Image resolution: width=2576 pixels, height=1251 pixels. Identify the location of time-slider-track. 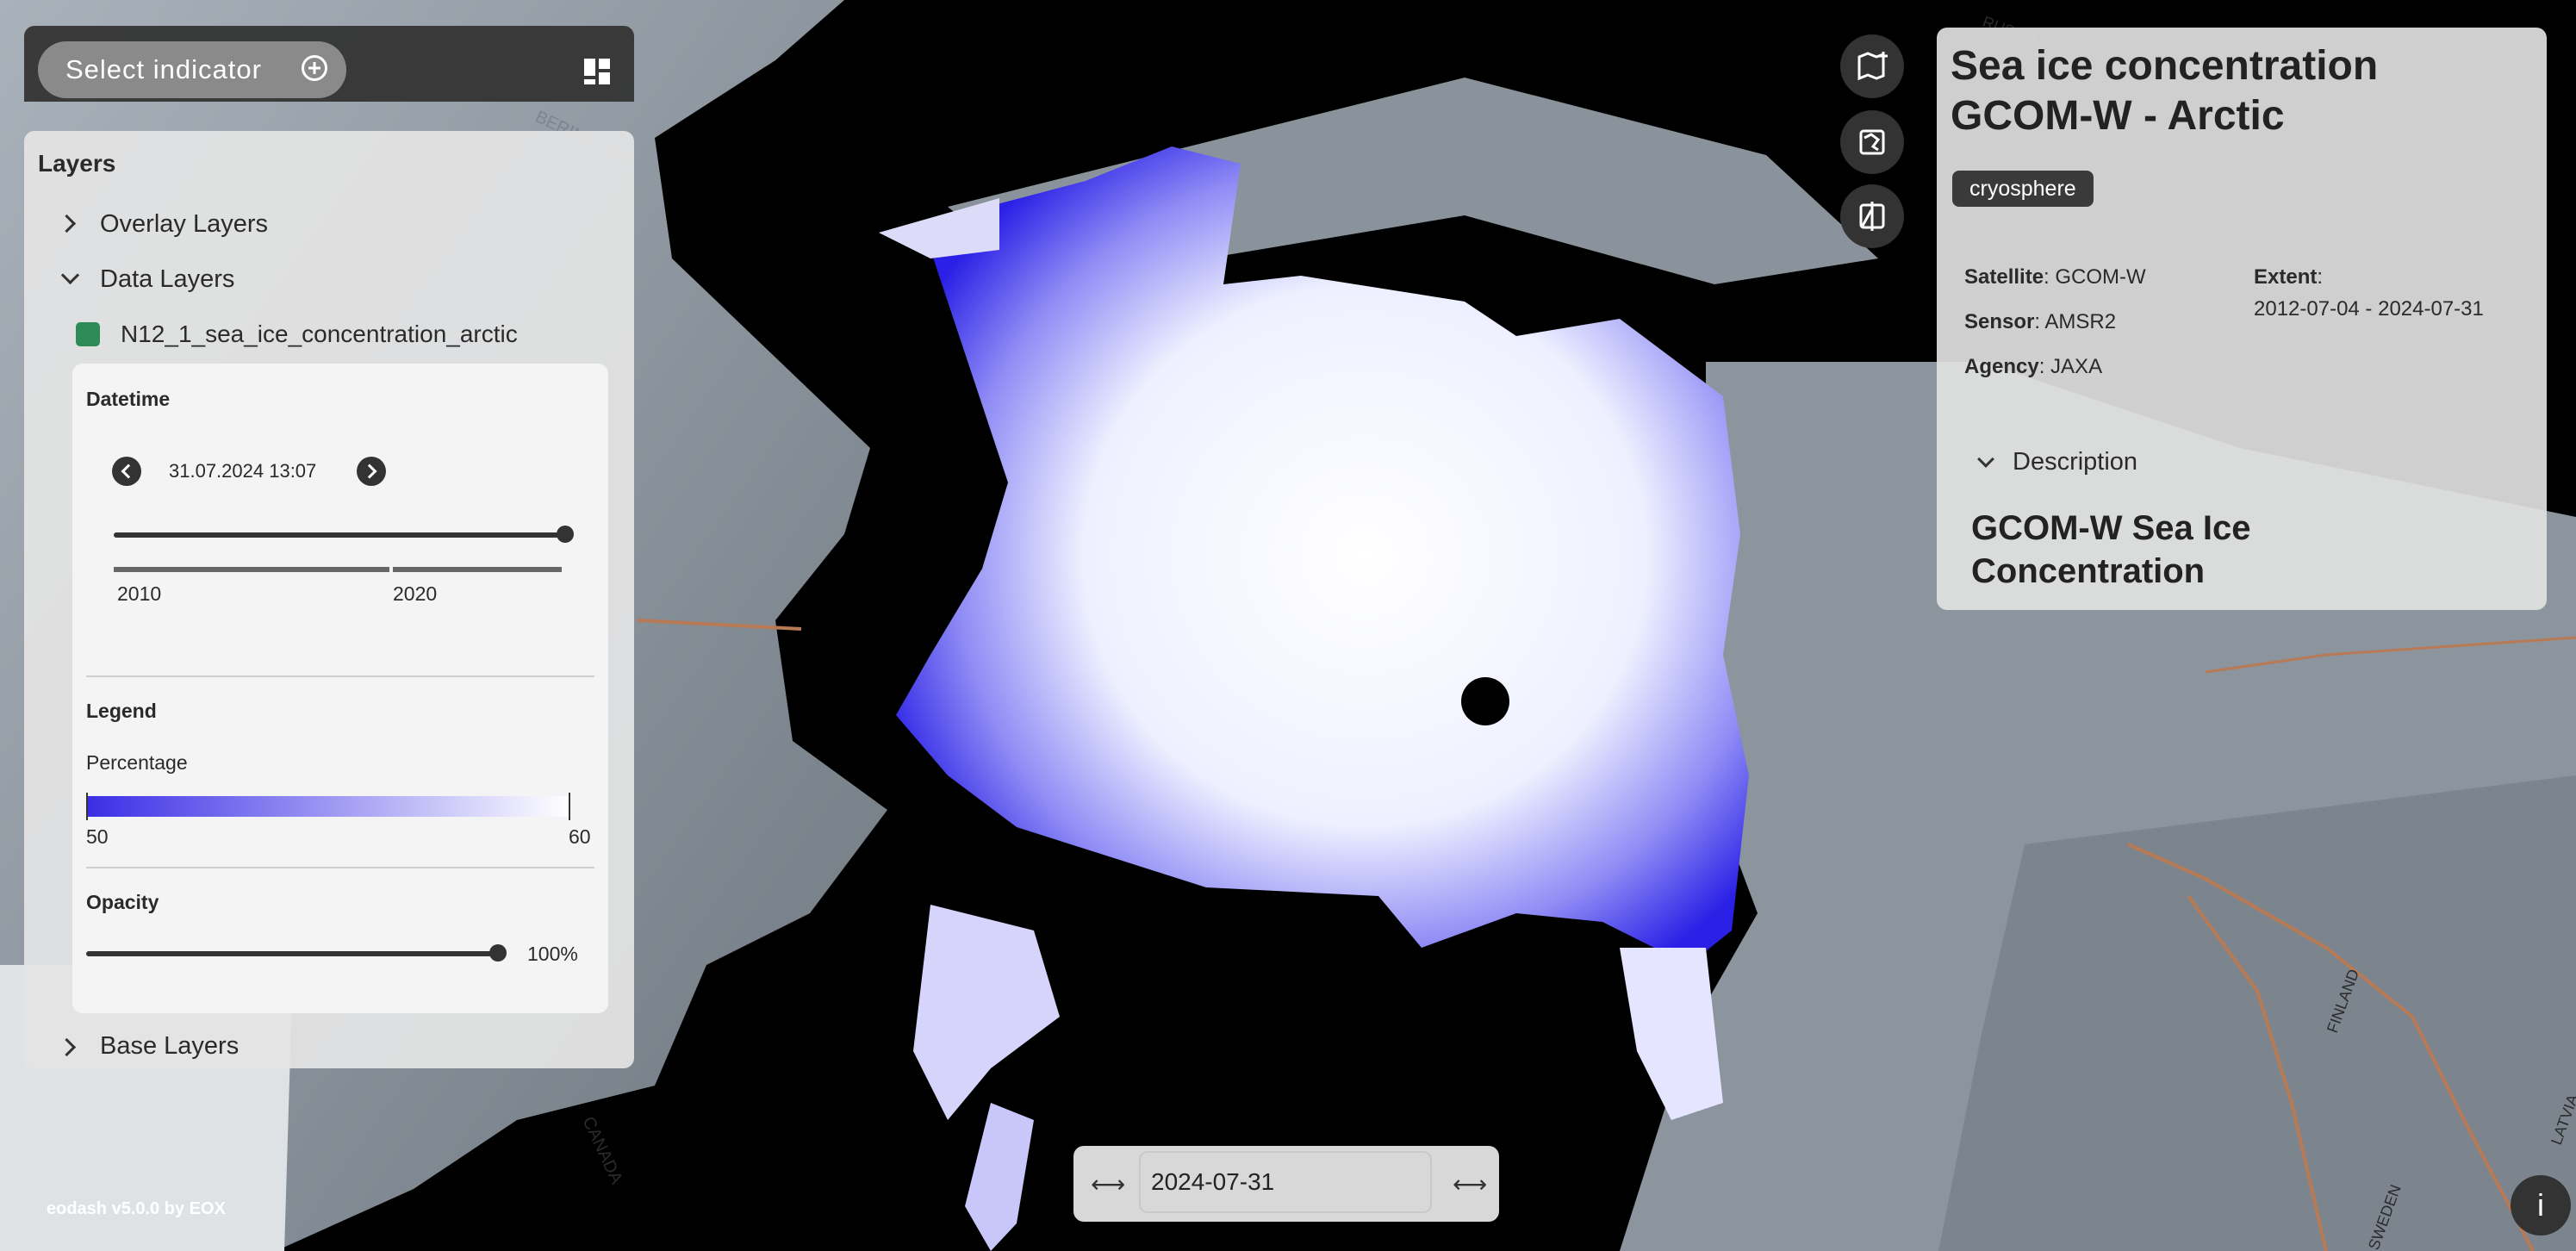
(341, 535).